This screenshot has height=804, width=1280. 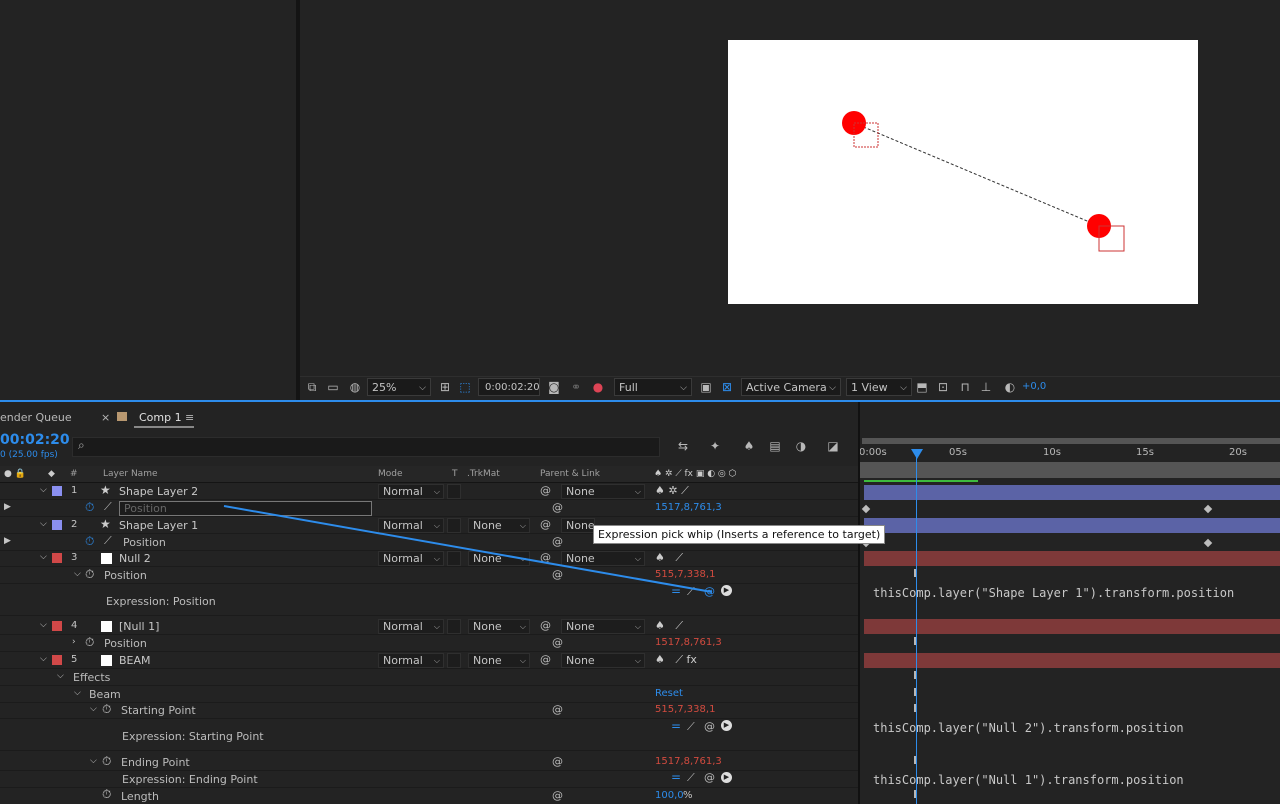 What do you see at coordinates (683, 446) in the screenshot?
I see `comp-mini-flowchart-icon: ⇆` at bounding box center [683, 446].